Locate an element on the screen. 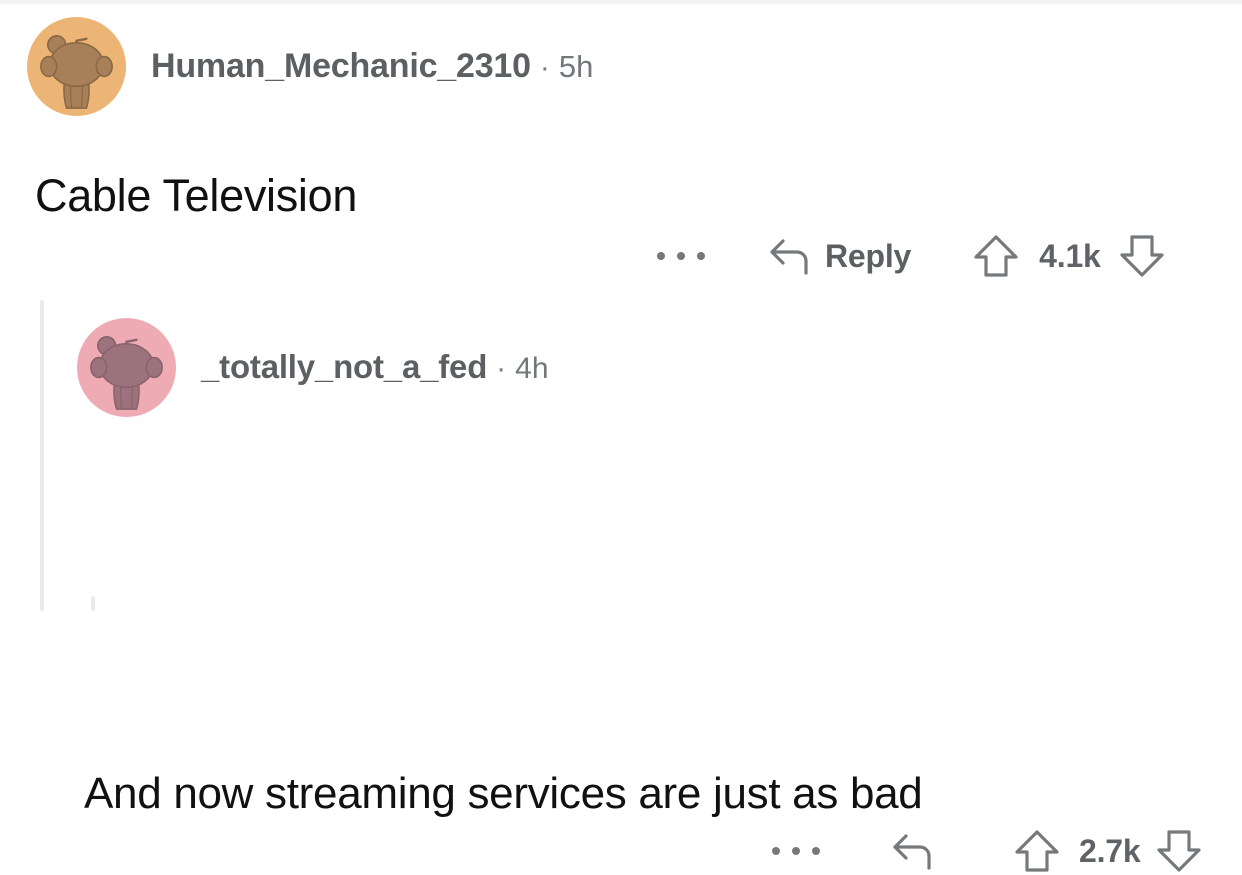 This screenshot has width=1242, height=875. thread-line-nested is located at coordinates (93, 603).